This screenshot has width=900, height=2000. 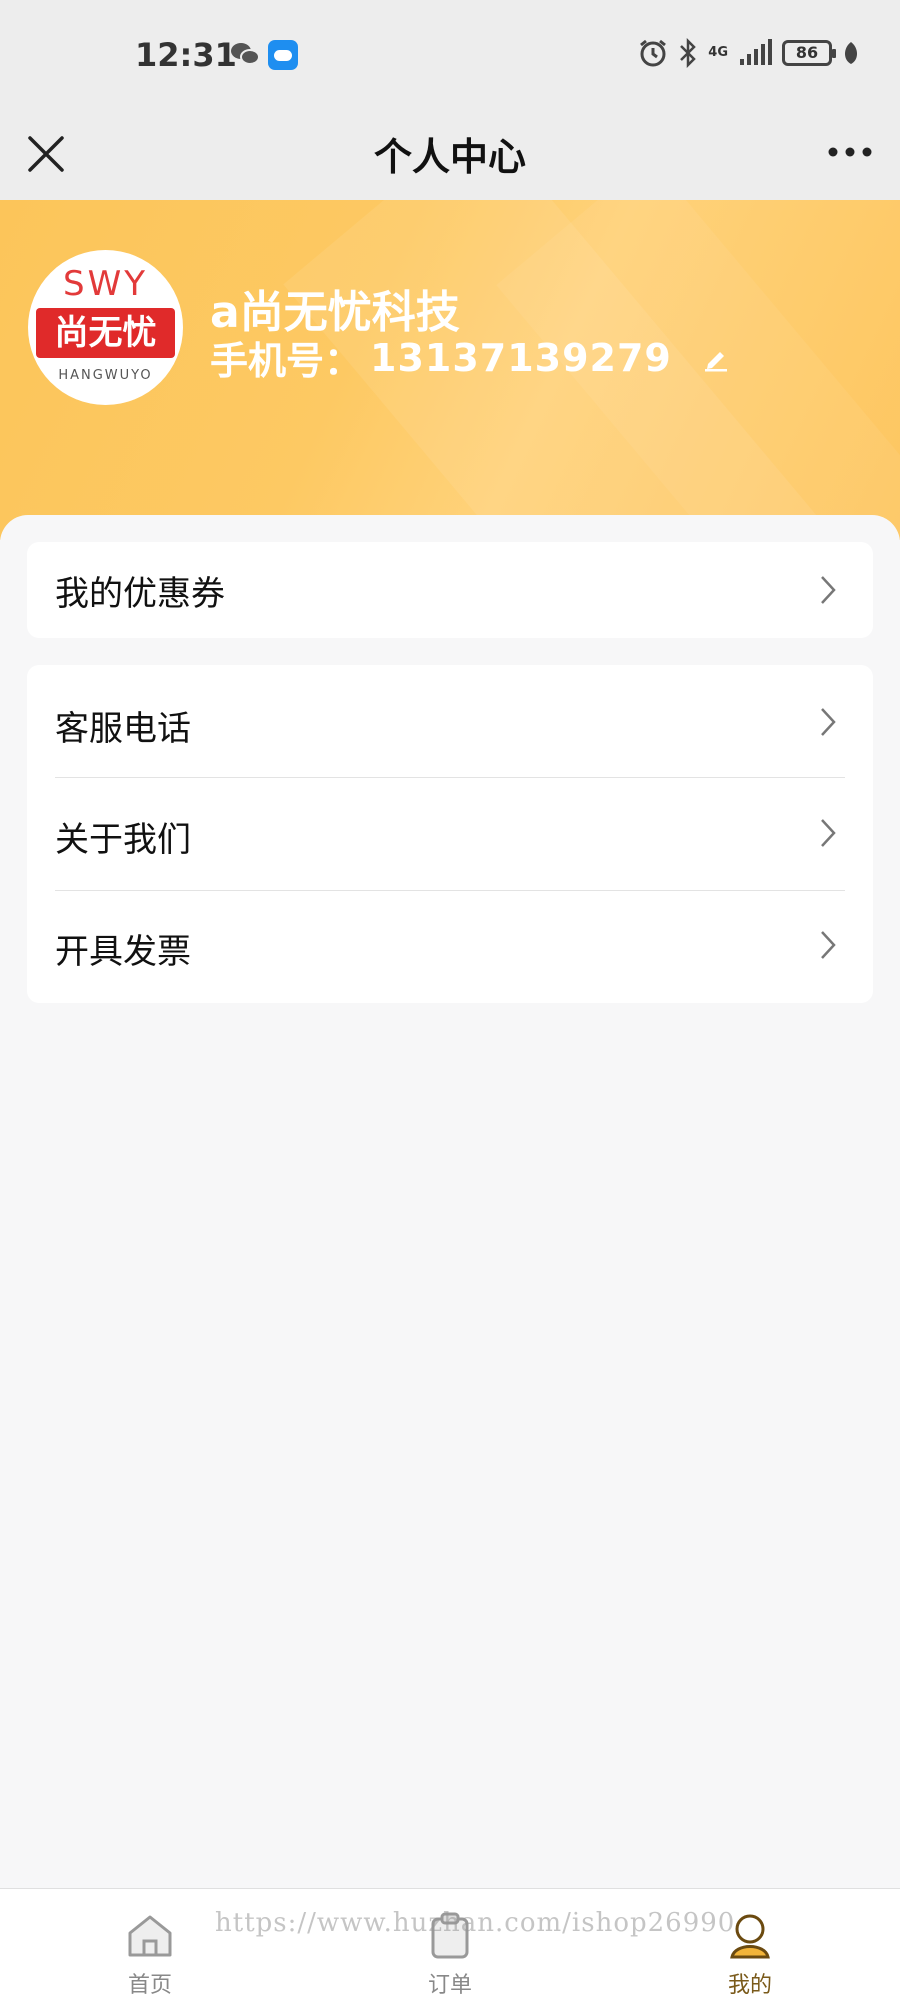 What do you see at coordinates (750, 1944) in the screenshot?
I see `tab-mine: 我的` at bounding box center [750, 1944].